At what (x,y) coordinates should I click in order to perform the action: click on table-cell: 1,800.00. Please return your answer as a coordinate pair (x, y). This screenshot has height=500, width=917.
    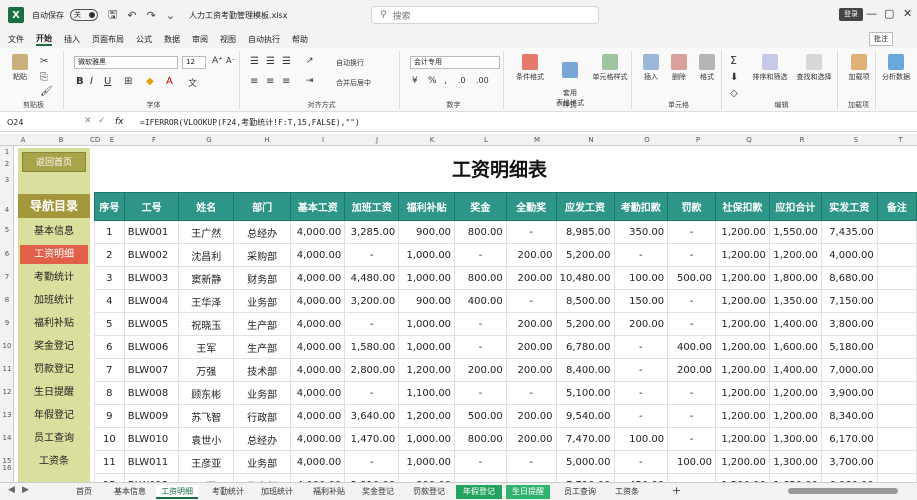
    Looking at the image, I should click on (795, 278).